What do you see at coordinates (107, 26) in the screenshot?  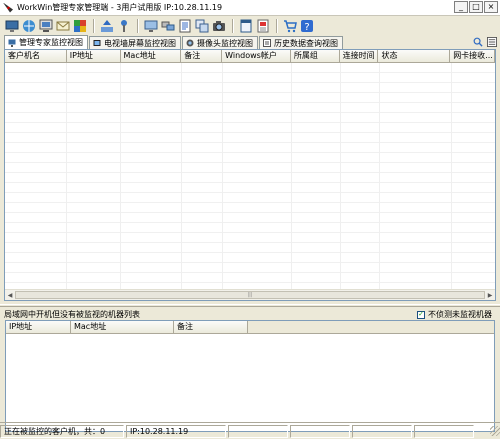 I see `upload-icon` at bounding box center [107, 26].